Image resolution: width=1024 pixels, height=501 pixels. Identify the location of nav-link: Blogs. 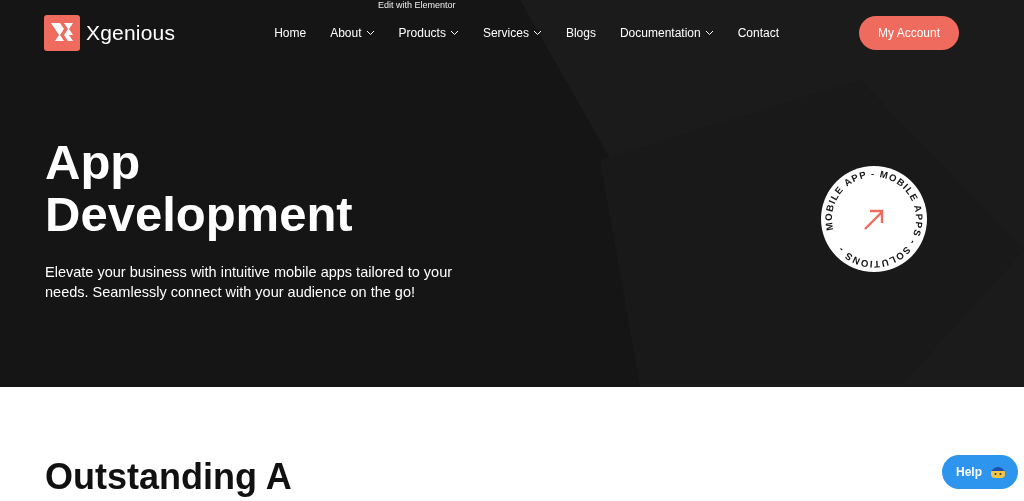
(580, 33).